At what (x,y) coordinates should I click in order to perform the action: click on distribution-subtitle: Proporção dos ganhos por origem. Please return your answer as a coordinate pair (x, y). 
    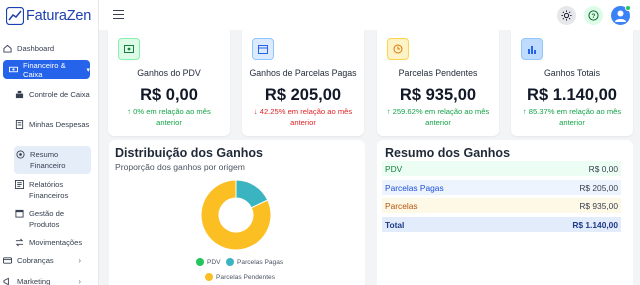
    Looking at the image, I should click on (180, 167).